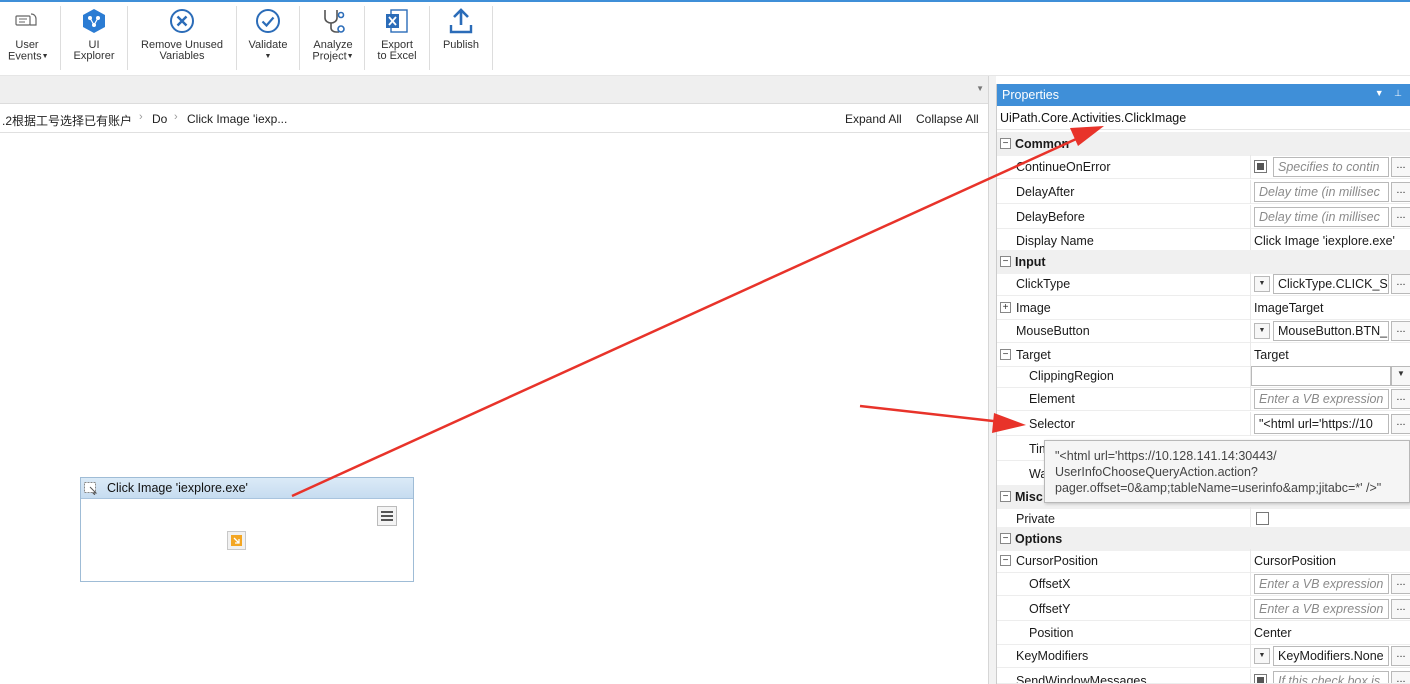 The image size is (1410, 684). What do you see at coordinates (461, 21) in the screenshot?
I see `publish-upload-icon` at bounding box center [461, 21].